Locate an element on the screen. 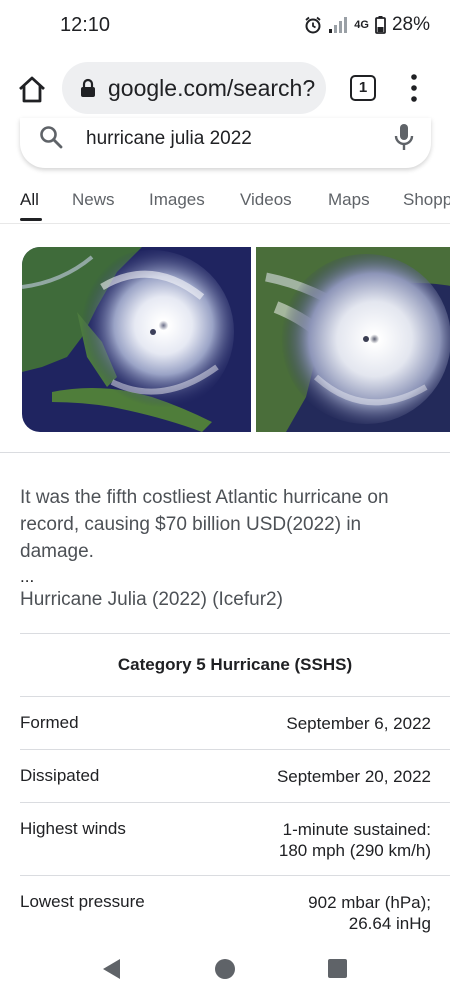  browser-toolbar: google.com/search? 1 is located at coordinates (225, 89).